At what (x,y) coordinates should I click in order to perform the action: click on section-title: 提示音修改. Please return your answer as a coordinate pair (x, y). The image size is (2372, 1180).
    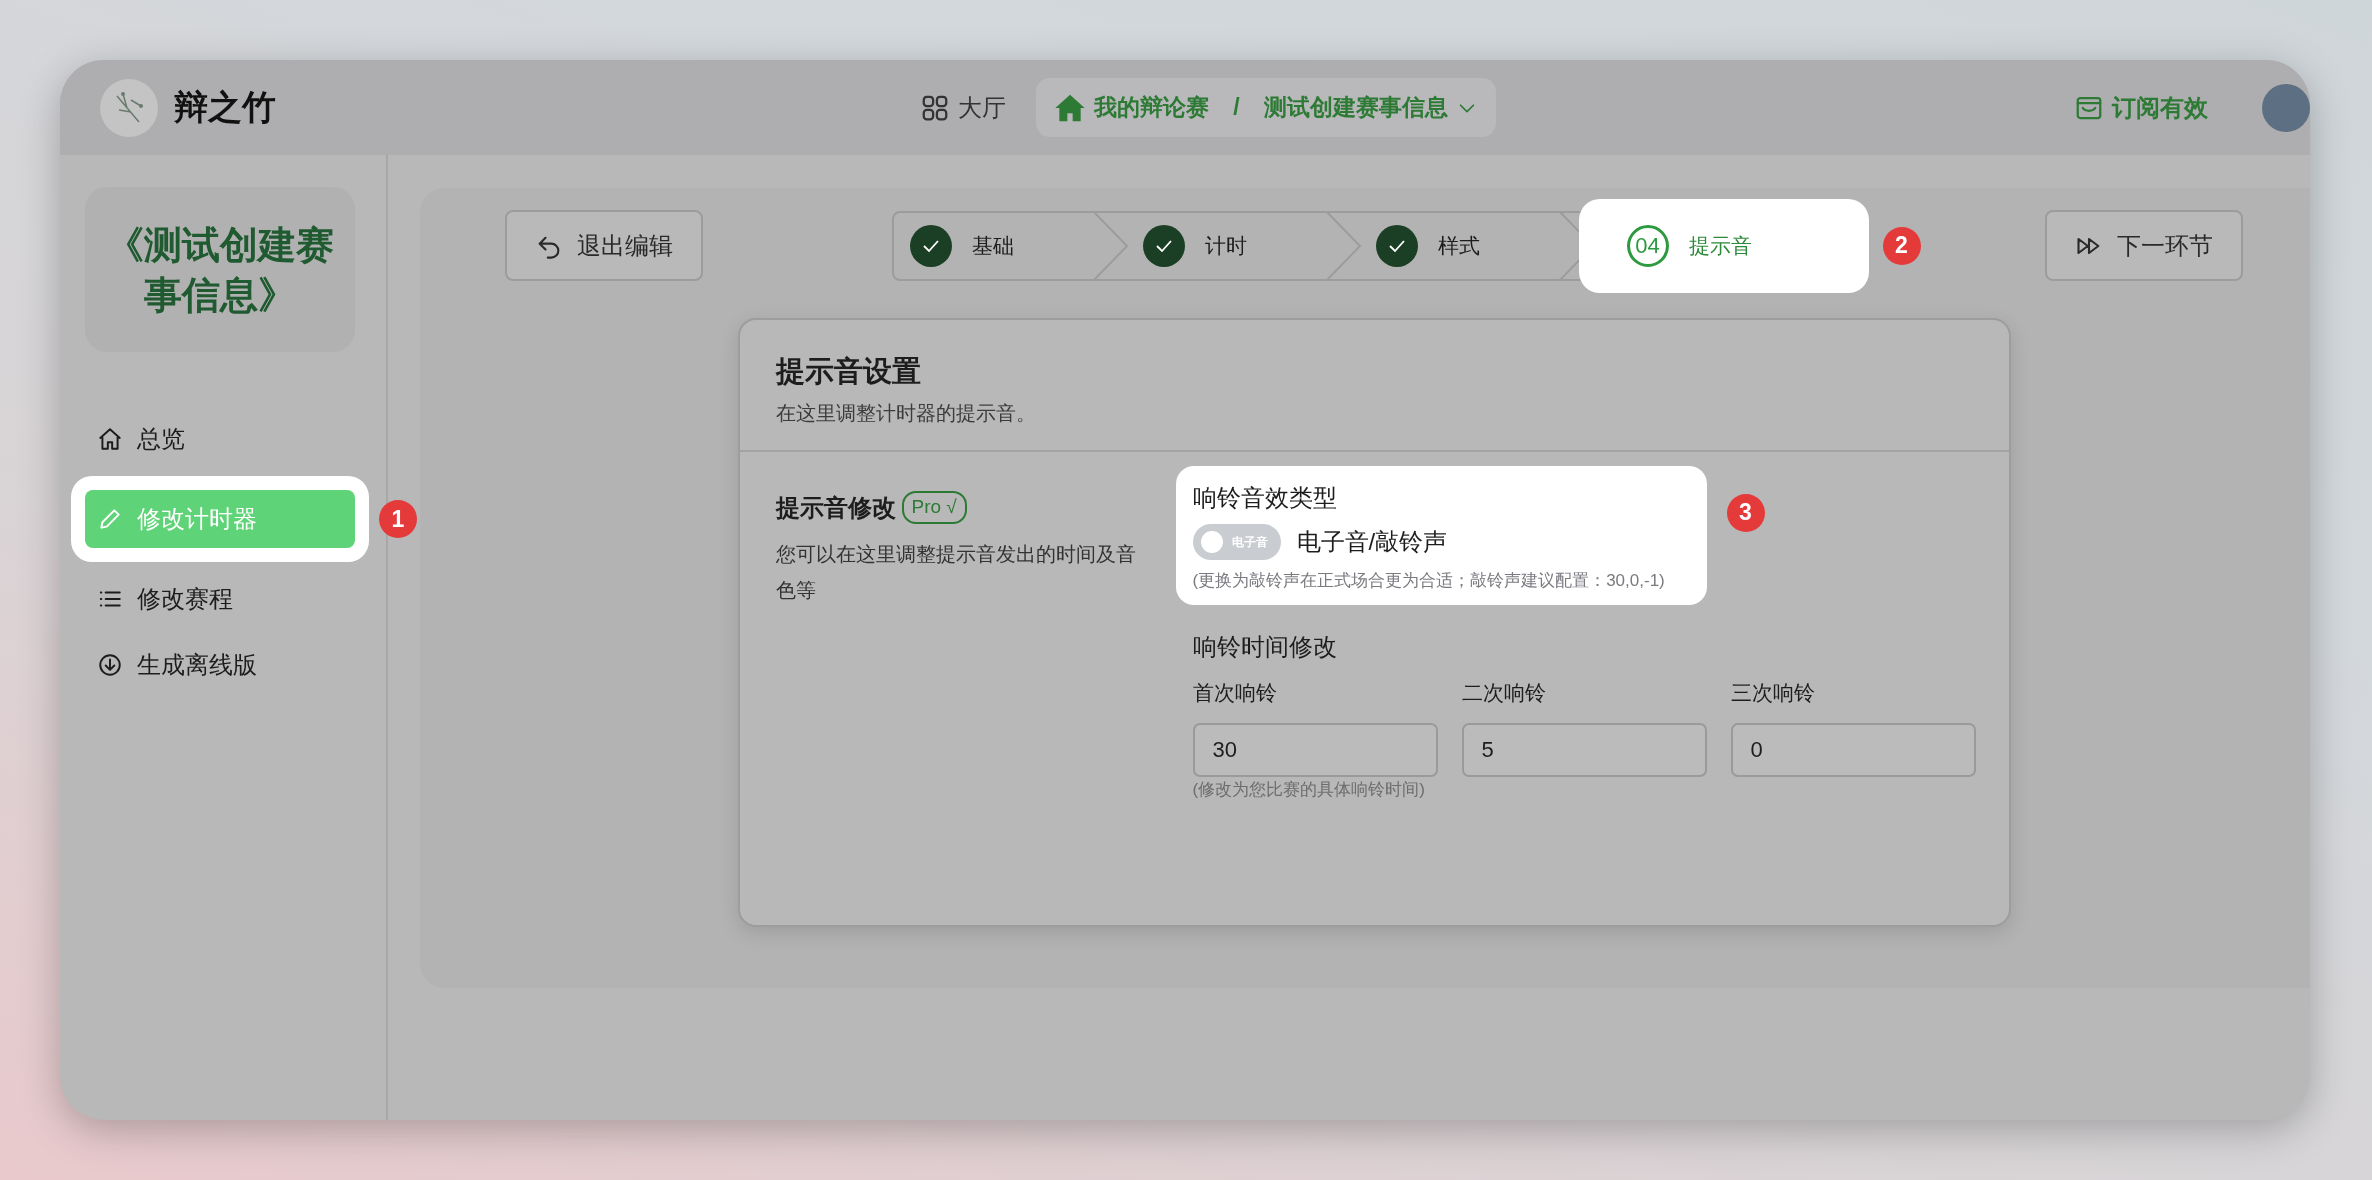
    Looking at the image, I should click on (835, 507).